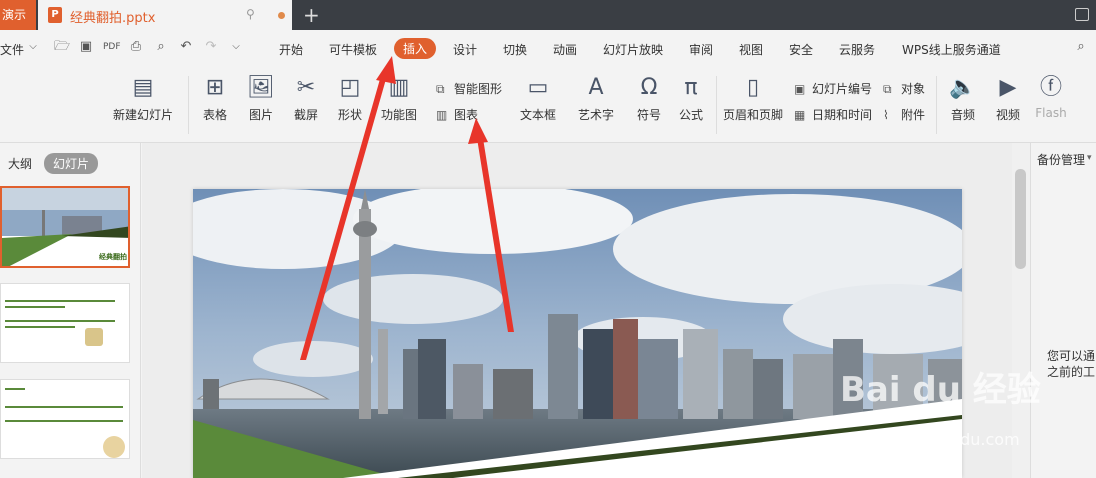  I want to click on slide-thumbnail-1: 经典翻拍, so click(65, 227).